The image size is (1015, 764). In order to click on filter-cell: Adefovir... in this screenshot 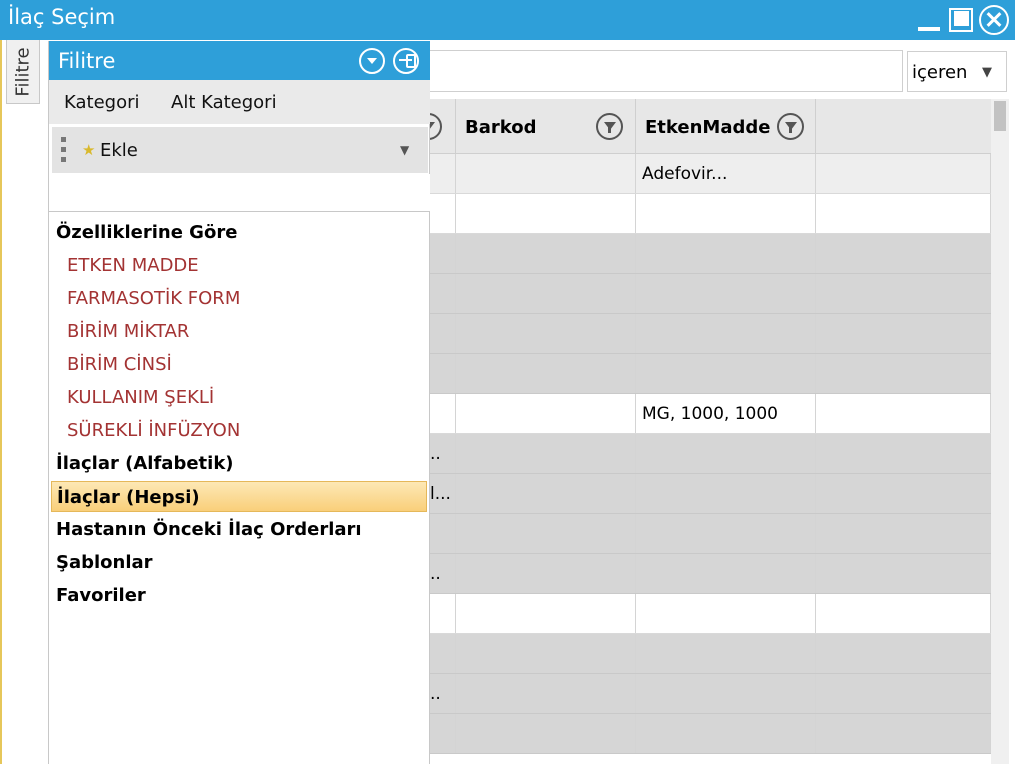, I will do `click(726, 173)`.